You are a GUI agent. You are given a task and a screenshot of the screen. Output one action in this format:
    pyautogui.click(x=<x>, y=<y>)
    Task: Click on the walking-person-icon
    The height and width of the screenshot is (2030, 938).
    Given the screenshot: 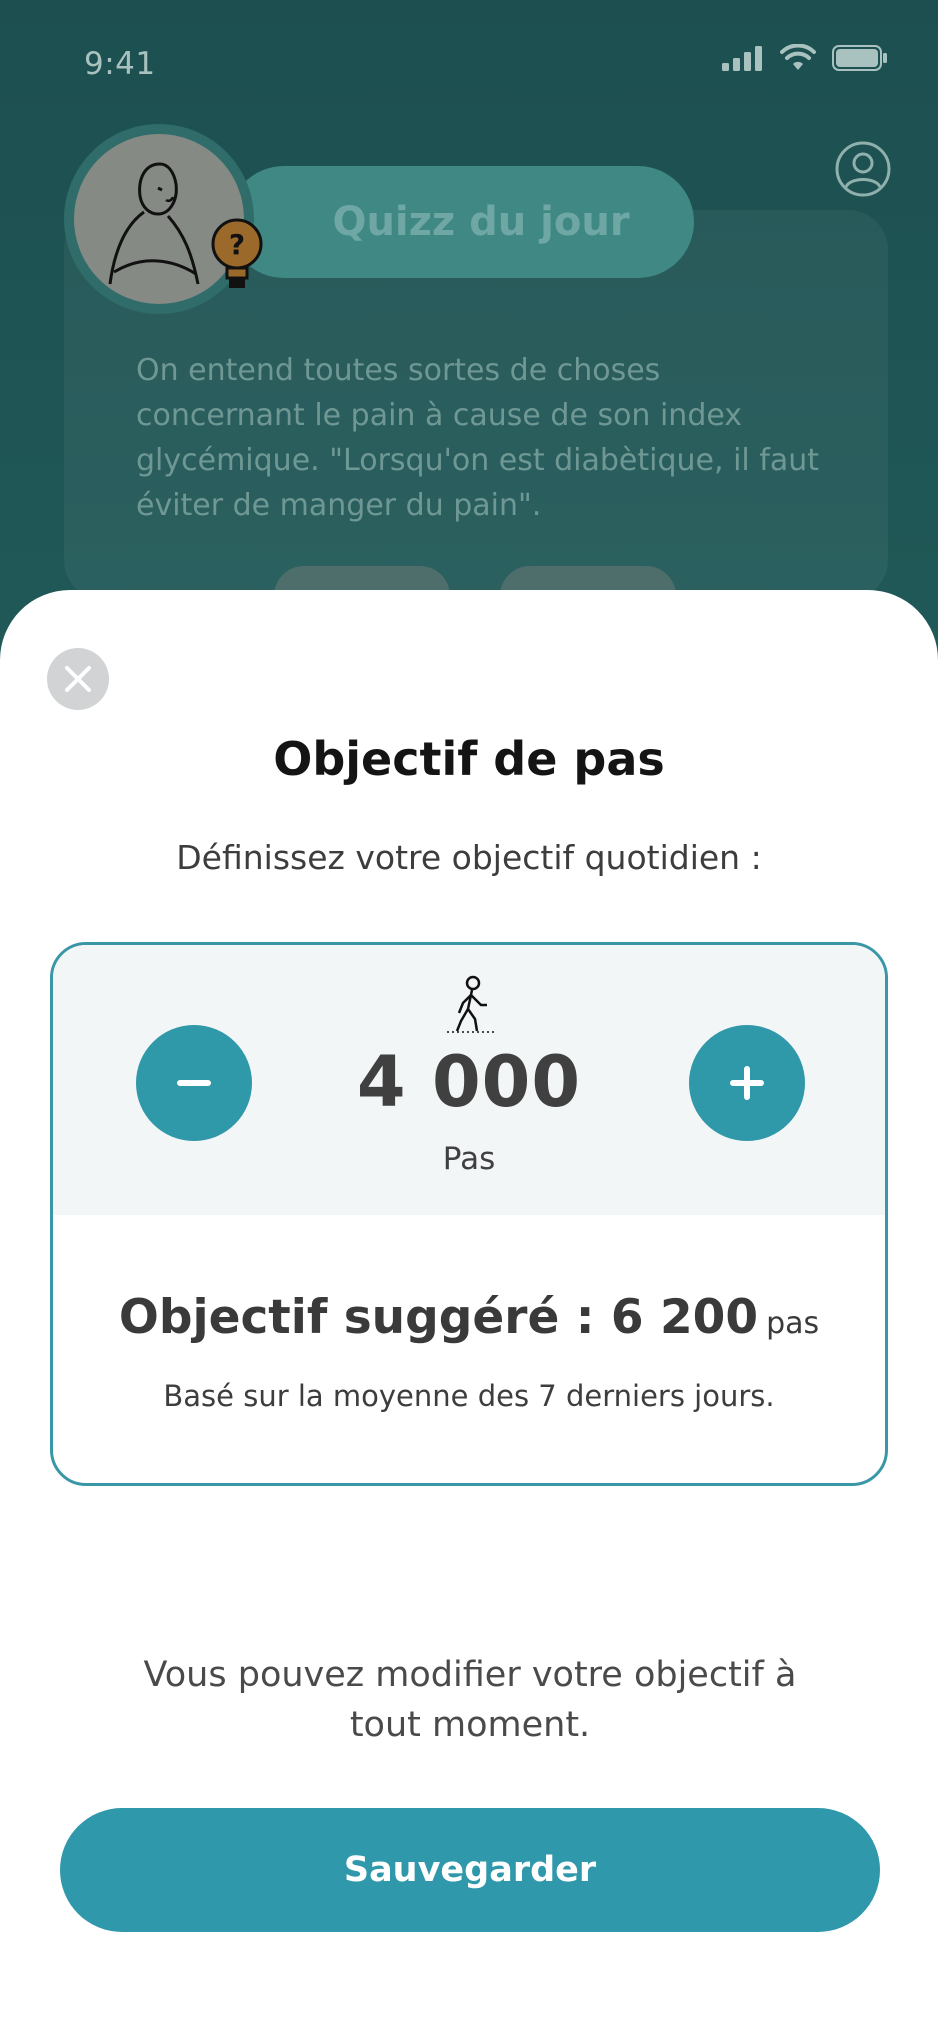 What is the action you would take?
    pyautogui.click(x=471, y=1004)
    